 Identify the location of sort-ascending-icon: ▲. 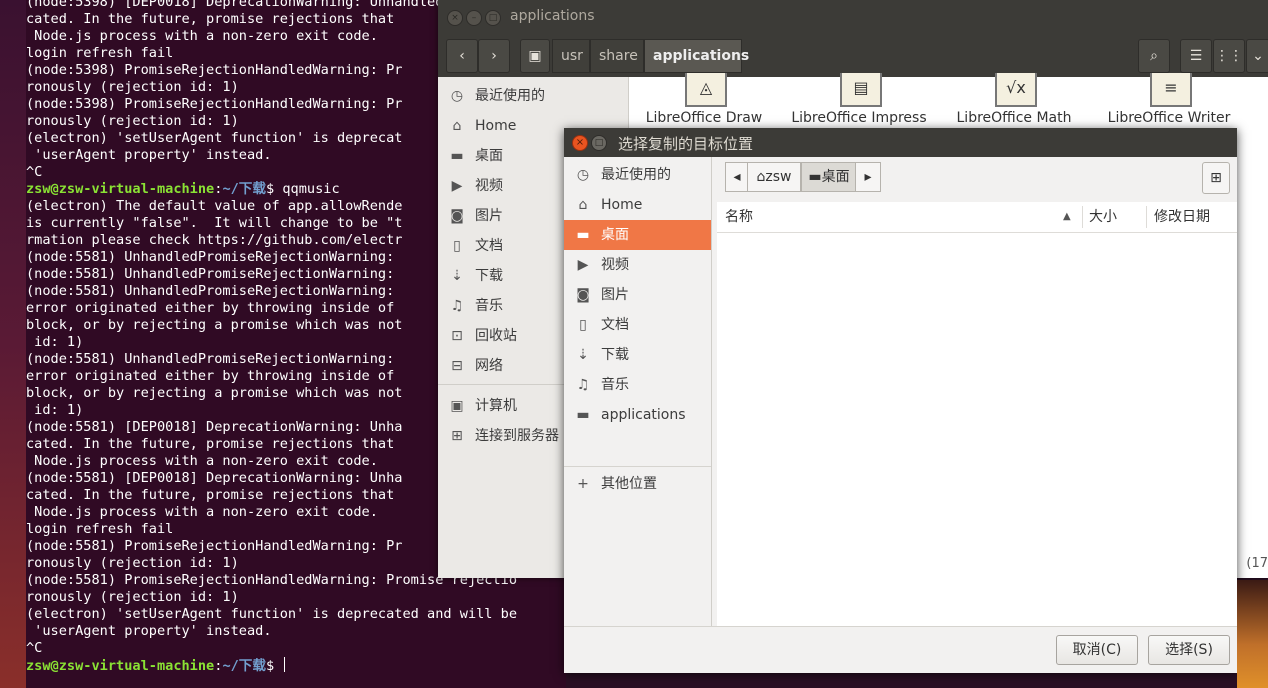
(1067, 216).